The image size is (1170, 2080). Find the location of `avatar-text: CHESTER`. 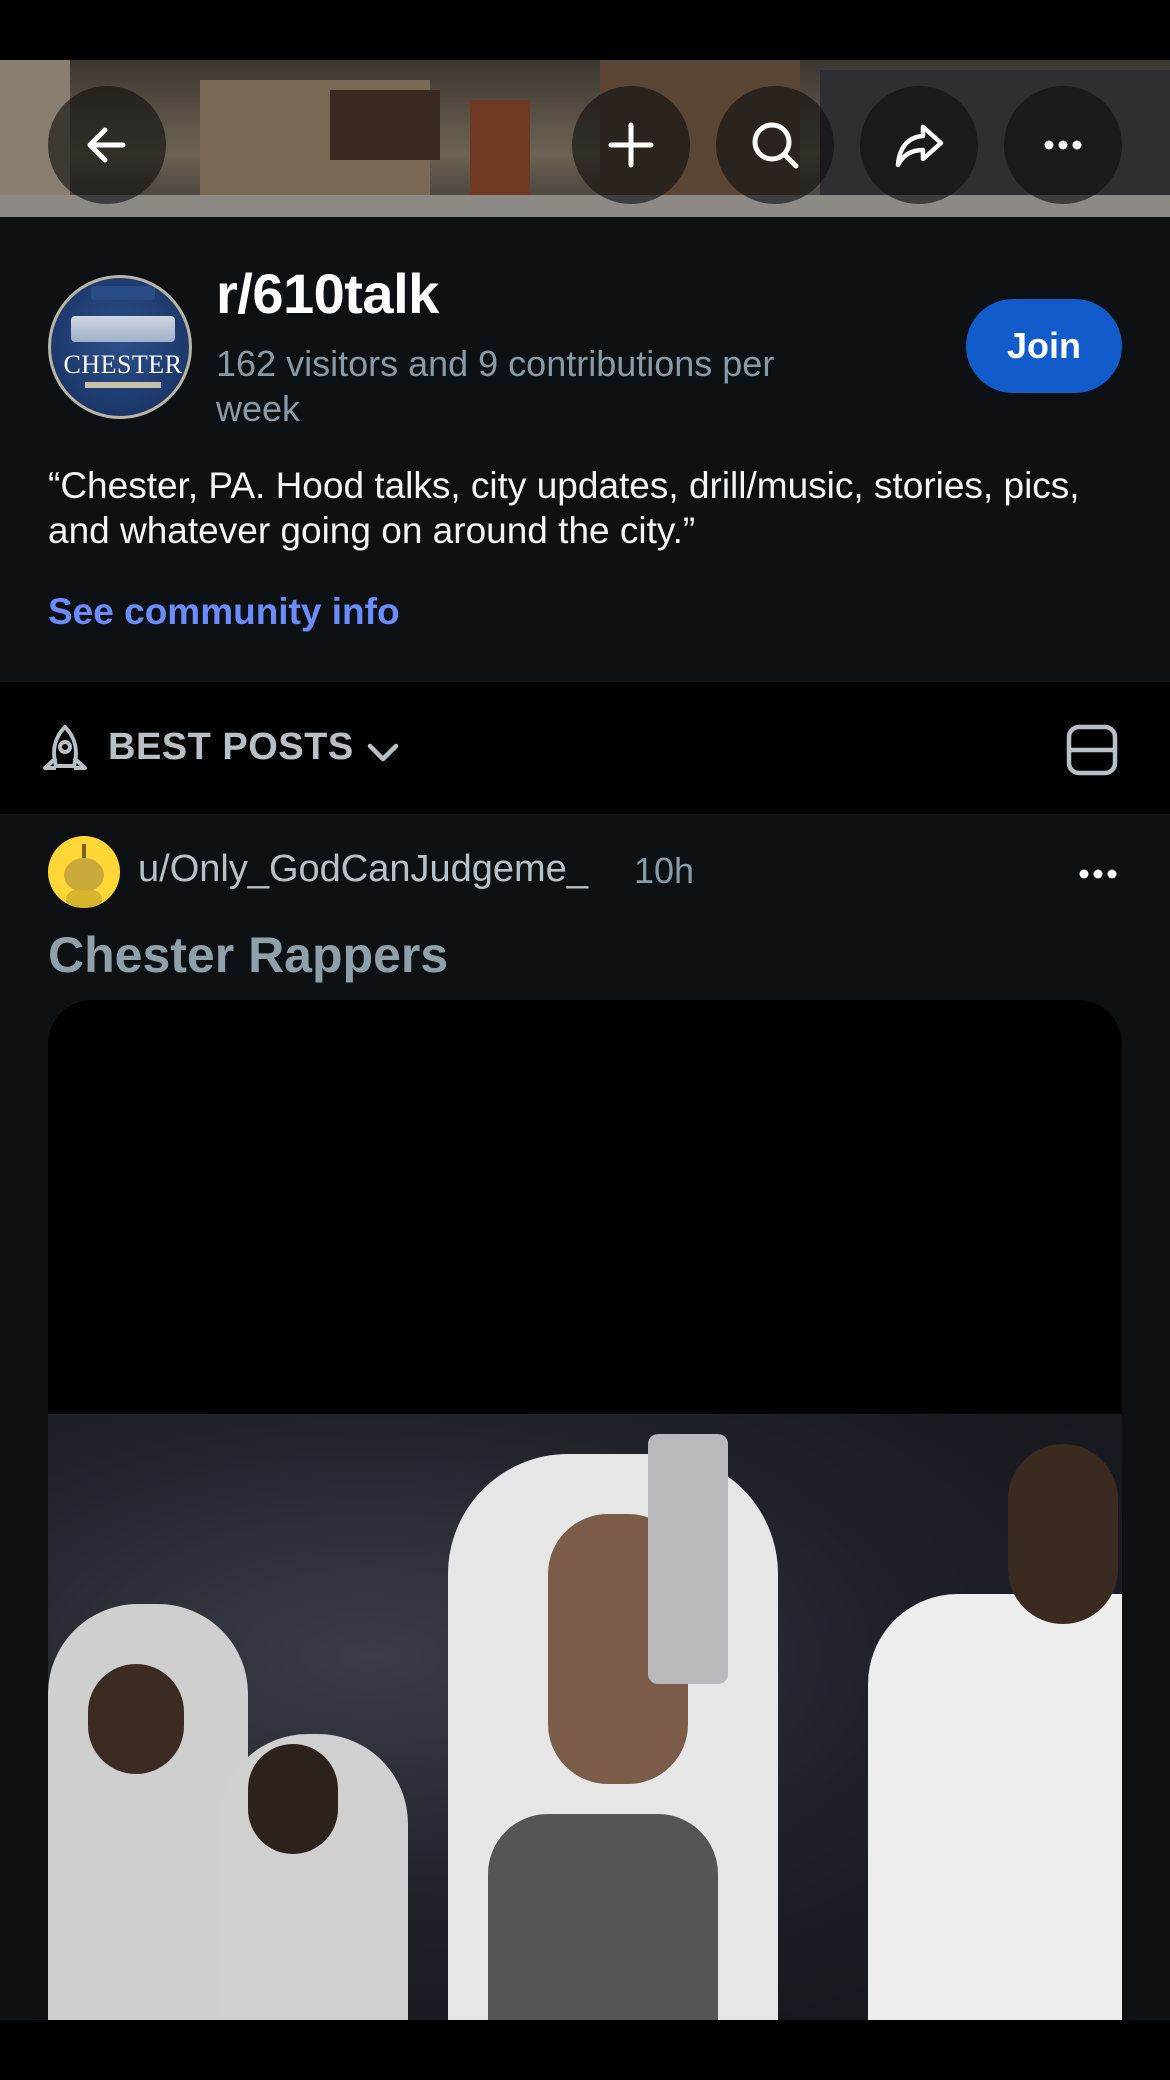

avatar-text: CHESTER is located at coordinates (123, 364).